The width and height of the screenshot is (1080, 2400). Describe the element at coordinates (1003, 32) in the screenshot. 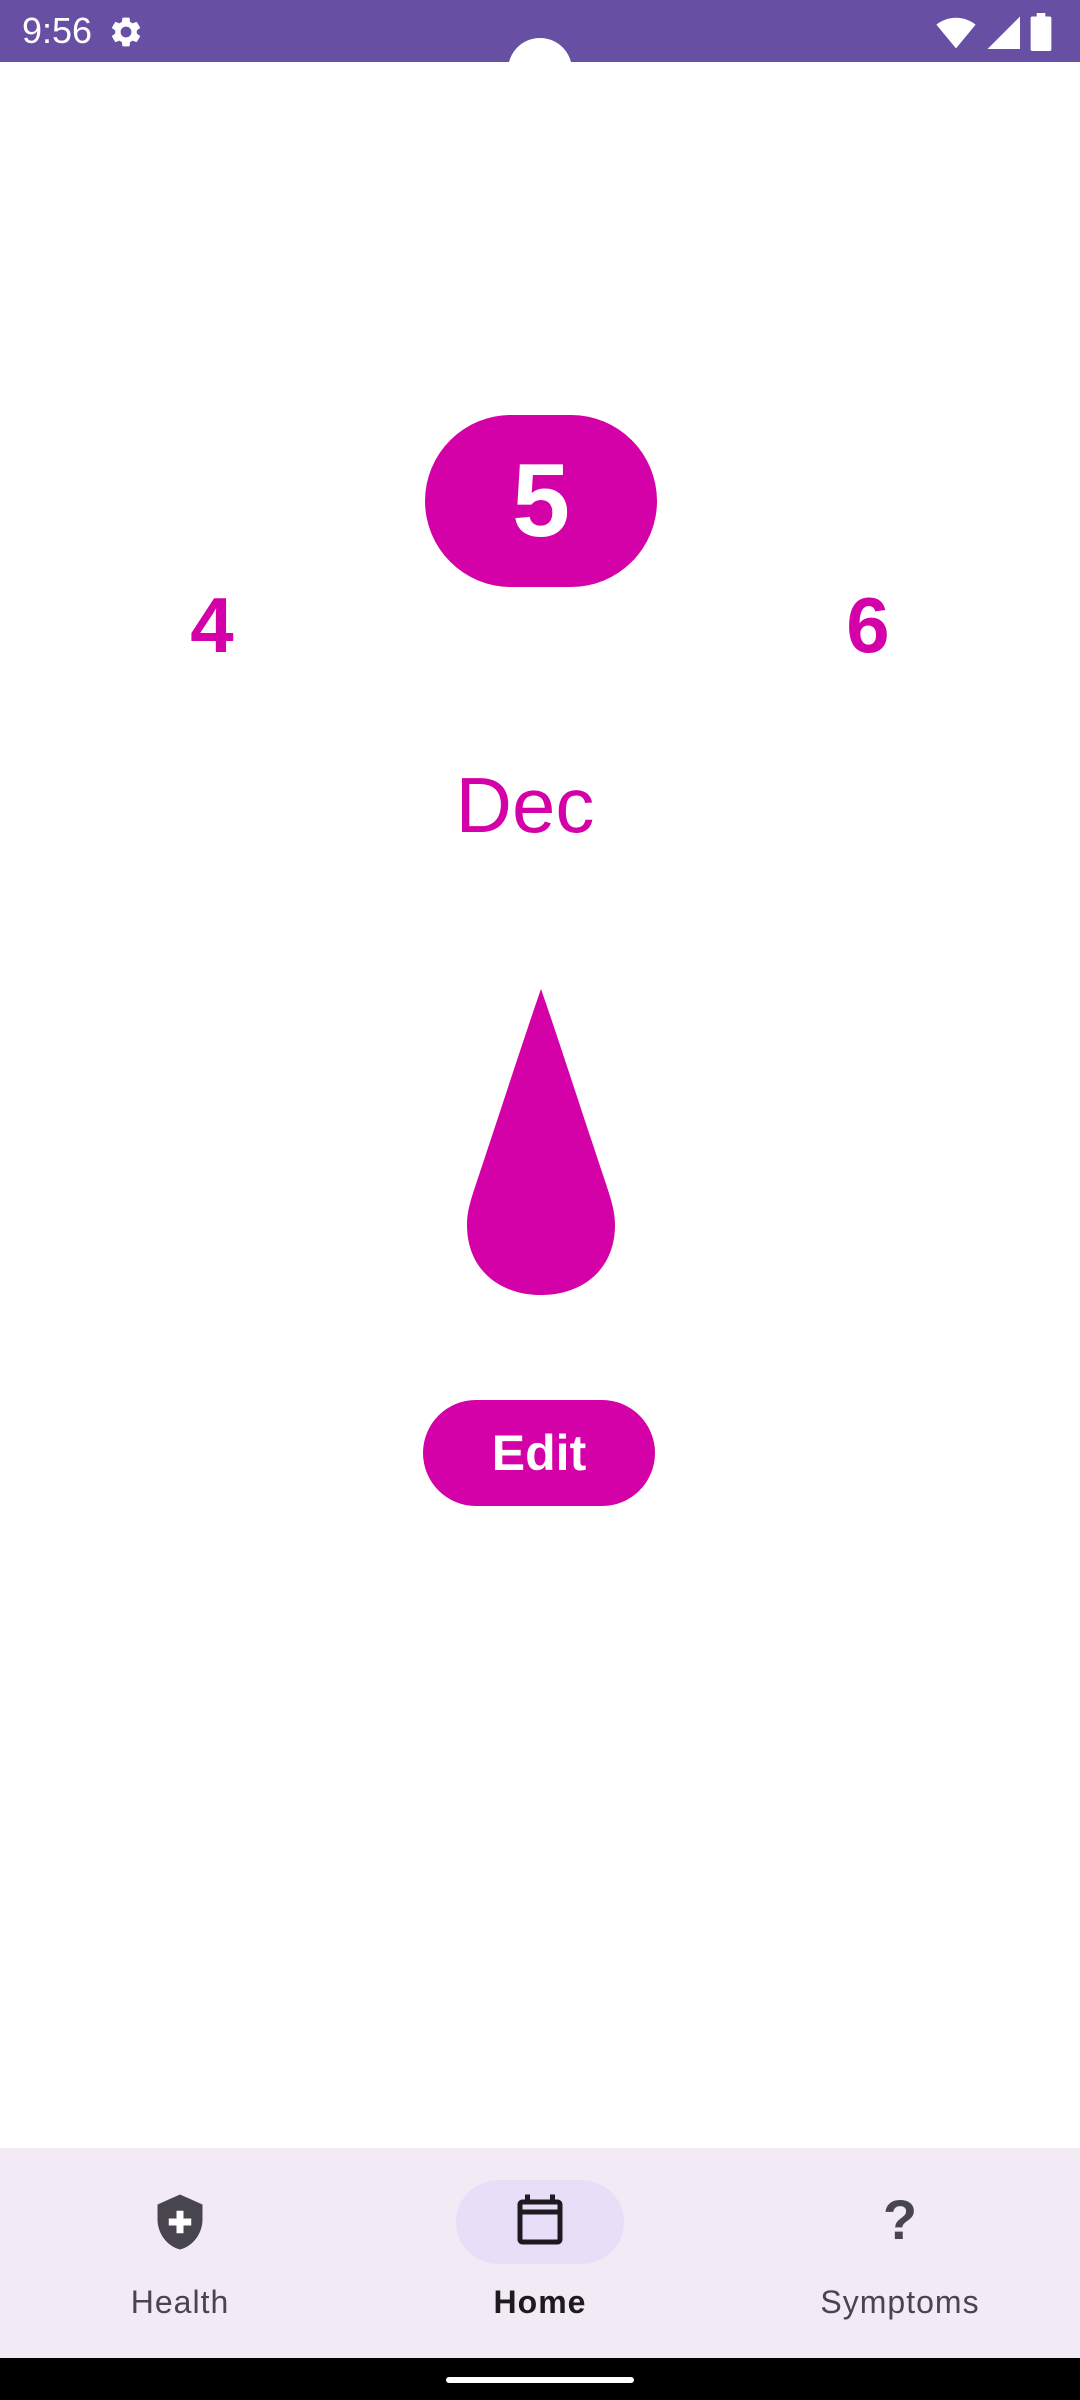

I see `cell-signal-icon` at that location.